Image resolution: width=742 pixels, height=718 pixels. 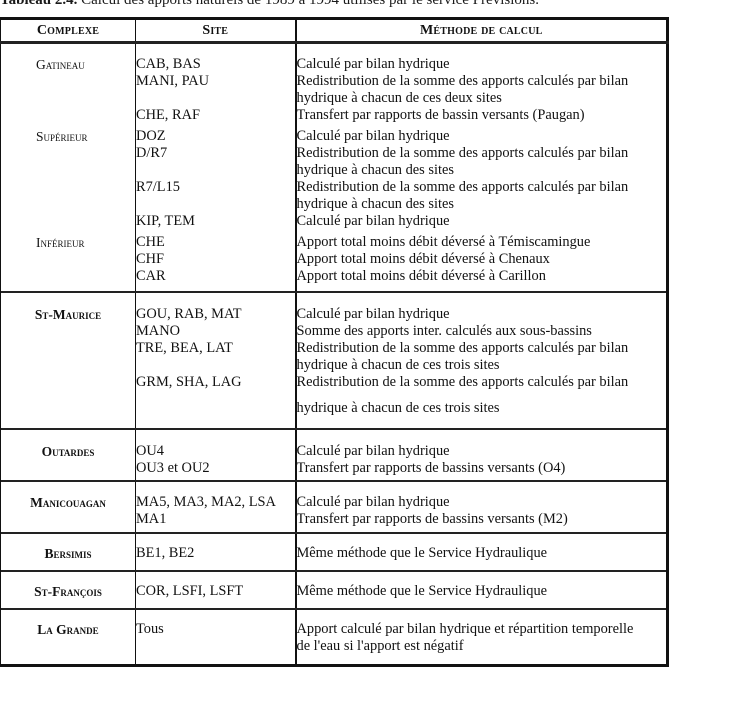 What do you see at coordinates (68, 590) in the screenshot?
I see `complexe-cell: St-François` at bounding box center [68, 590].